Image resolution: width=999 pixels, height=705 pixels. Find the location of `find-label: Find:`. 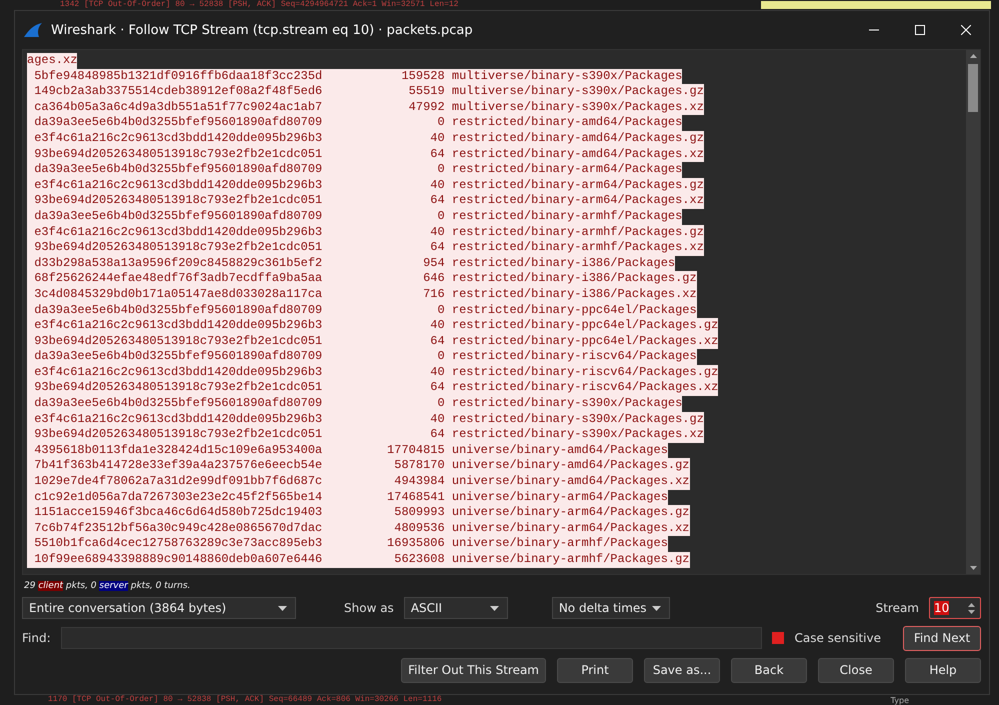

find-label: Find: is located at coordinates (36, 638).